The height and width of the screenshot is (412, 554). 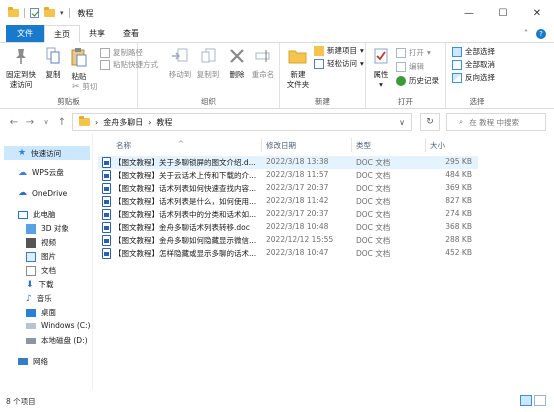 What do you see at coordinates (437, 145) in the screenshot?
I see `column-header-size: 大小` at bounding box center [437, 145].